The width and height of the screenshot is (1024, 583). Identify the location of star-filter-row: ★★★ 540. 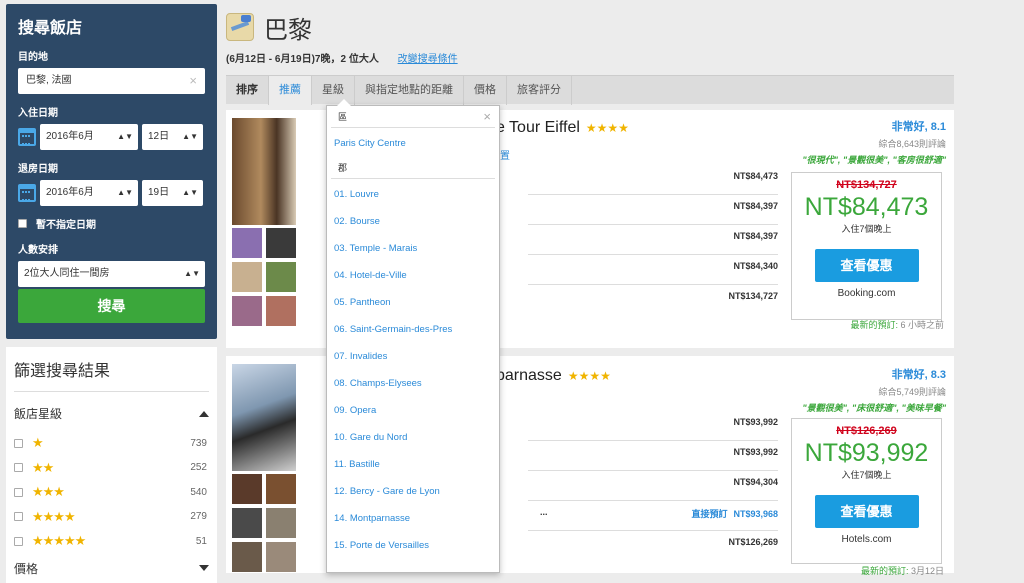
(111, 492).